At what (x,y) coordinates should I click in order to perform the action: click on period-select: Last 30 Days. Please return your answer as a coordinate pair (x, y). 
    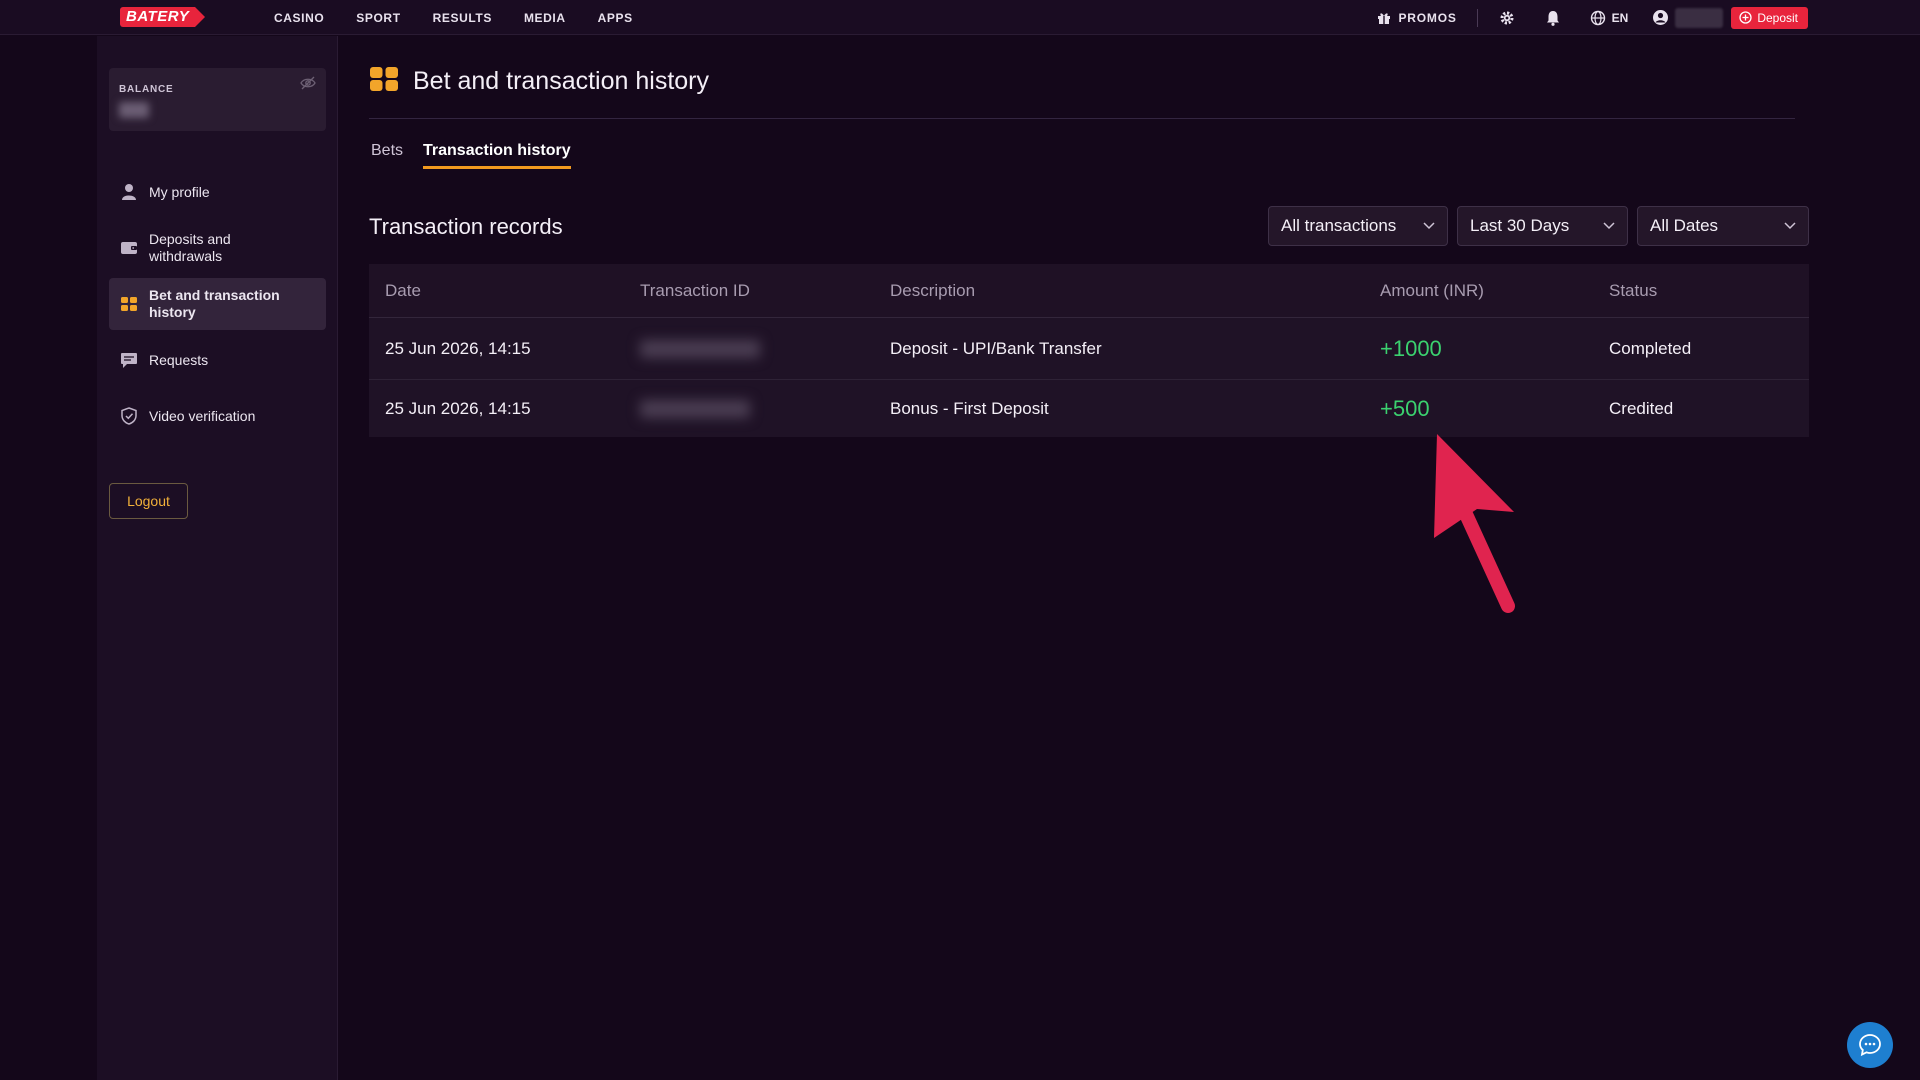
    Looking at the image, I should click on (1542, 226).